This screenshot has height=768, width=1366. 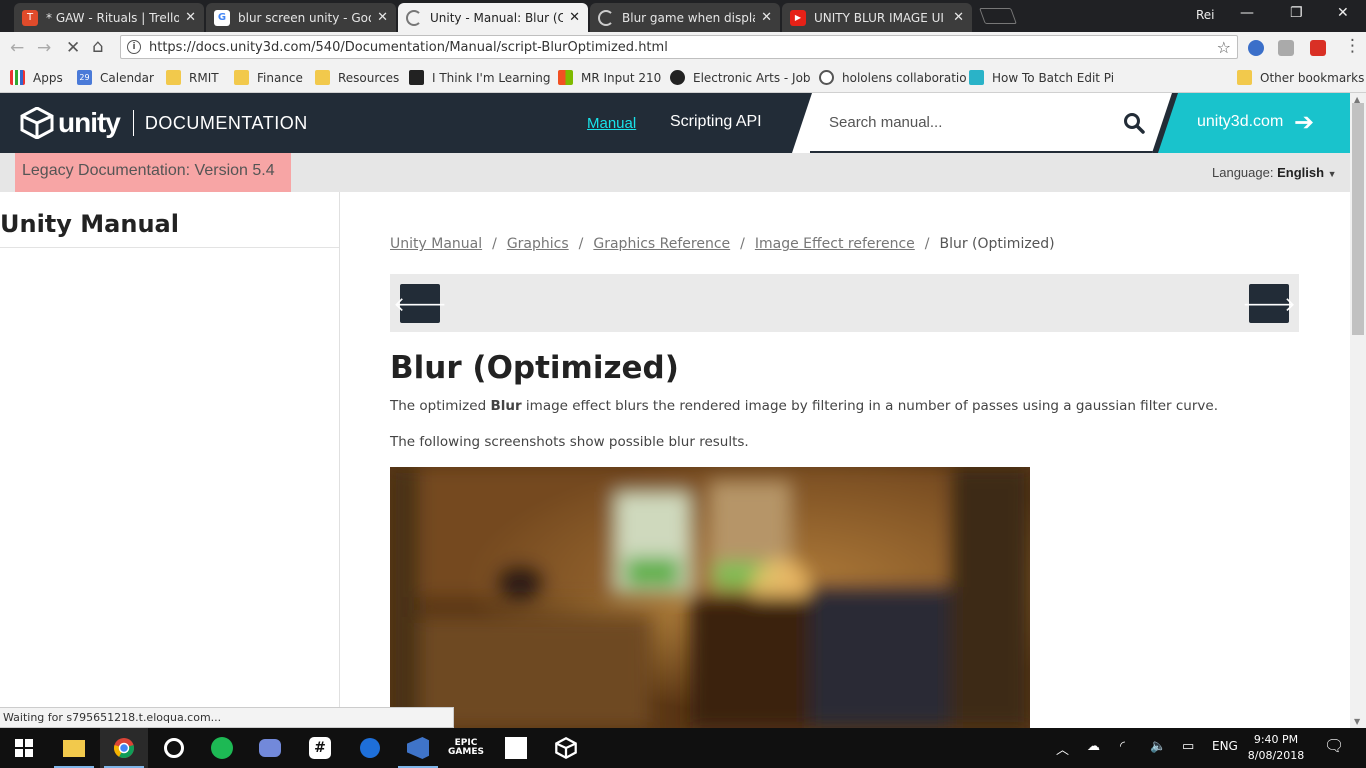 I want to click on taskbar-chrome, so click(x=124, y=748).